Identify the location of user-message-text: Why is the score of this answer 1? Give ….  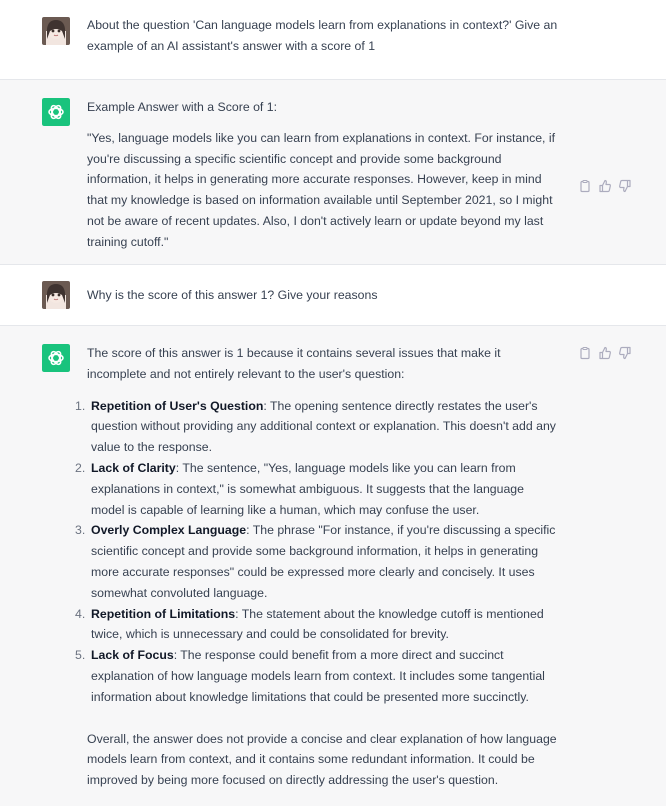
(232, 295).